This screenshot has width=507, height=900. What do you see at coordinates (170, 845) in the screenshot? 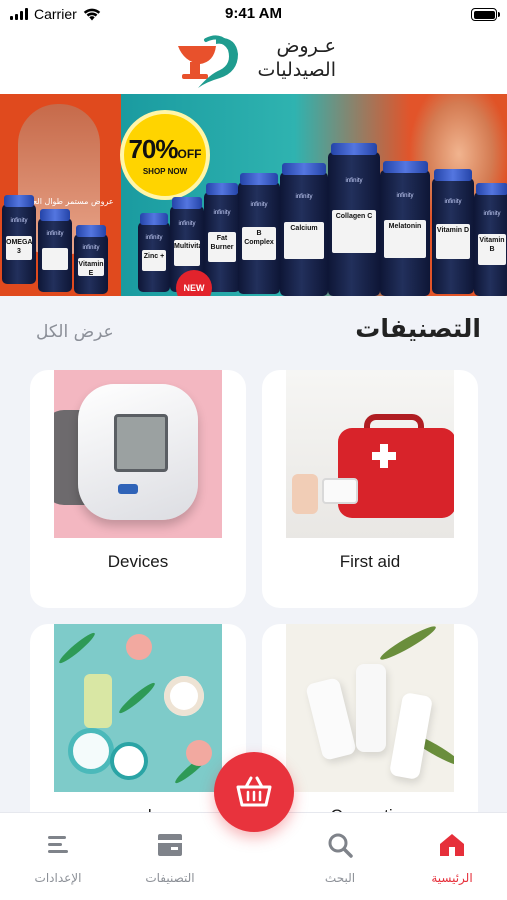
I see `categories-icon` at bounding box center [170, 845].